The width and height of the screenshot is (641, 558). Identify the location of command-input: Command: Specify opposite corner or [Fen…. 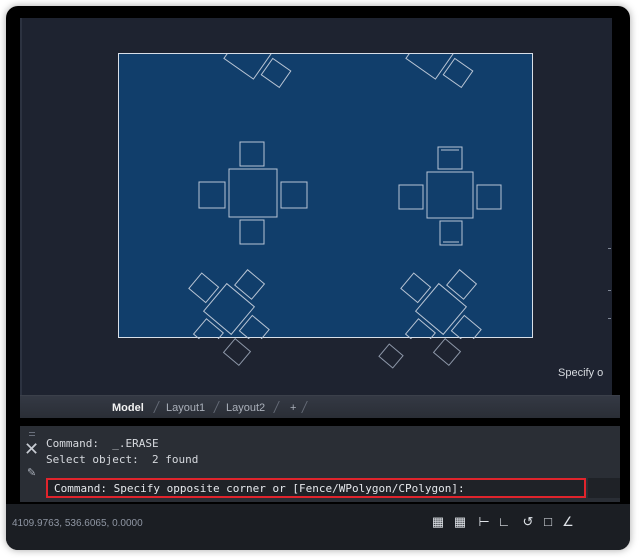
(316, 488).